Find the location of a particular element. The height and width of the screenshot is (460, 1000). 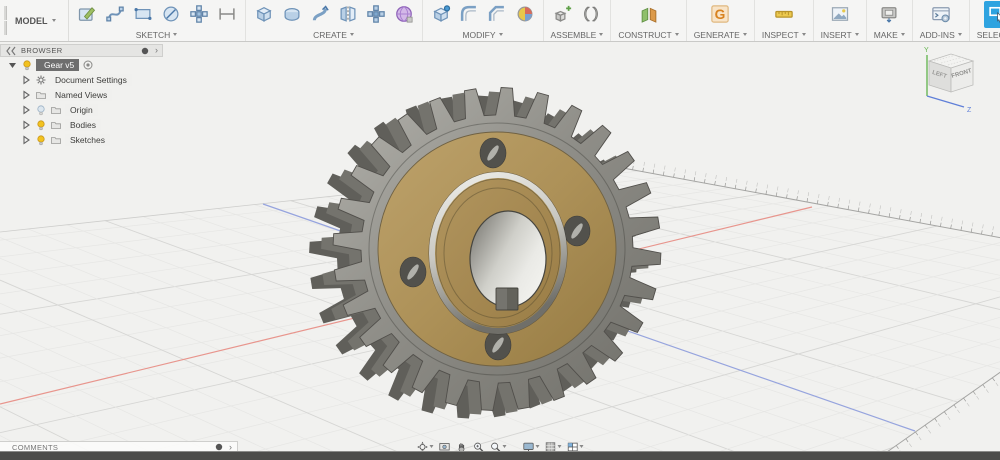

toolbar-group-label-modify: MODIFY is located at coordinates (483, 34).